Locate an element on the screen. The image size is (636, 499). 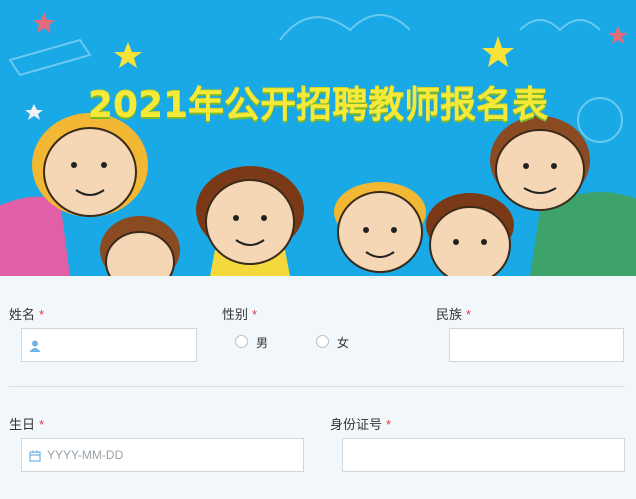
birthday-label: 生日 * is located at coordinates (27, 424).